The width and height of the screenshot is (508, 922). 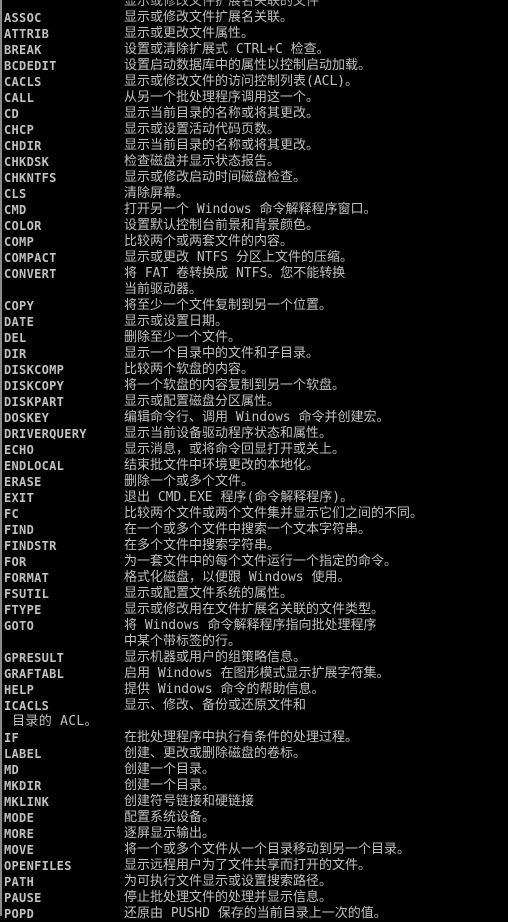 What do you see at coordinates (15, 562) in the screenshot?
I see `command-name: FOR` at bounding box center [15, 562].